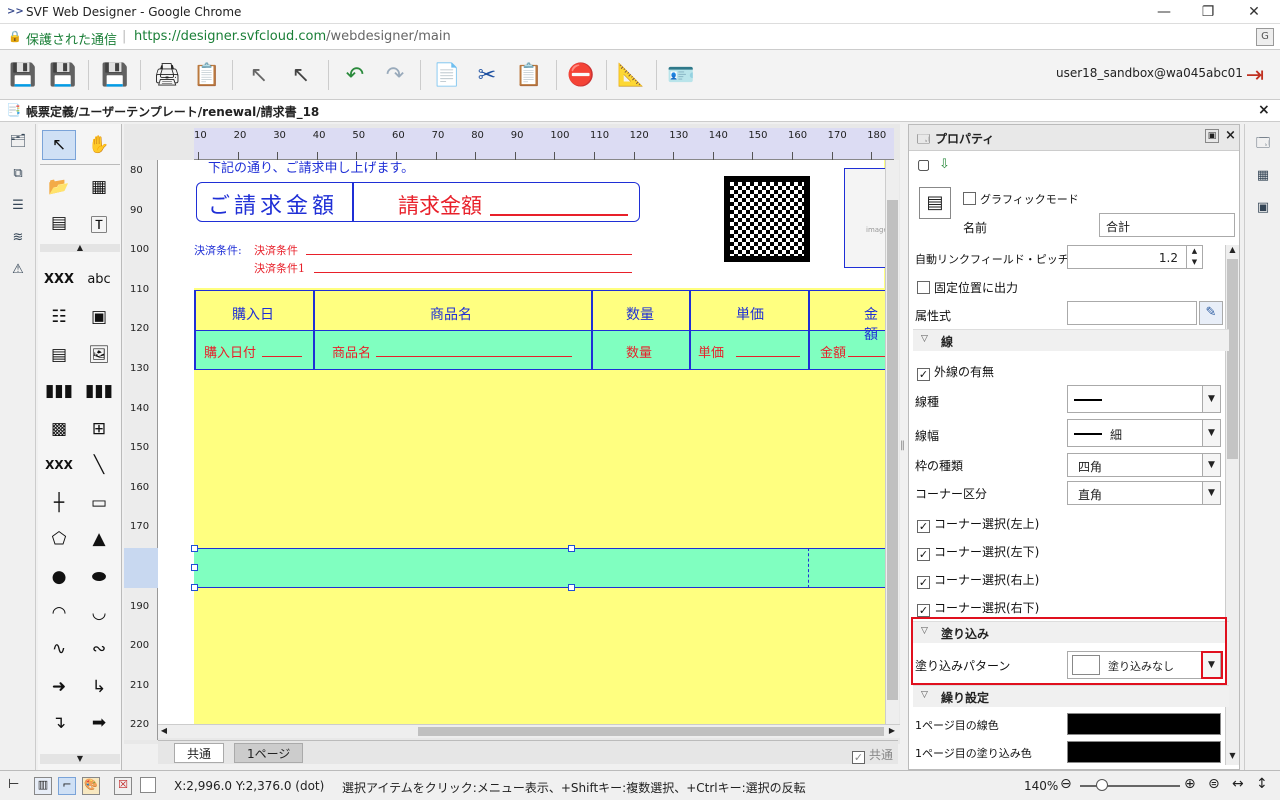 Image resolution: width=1280 pixels, height=800 pixels. What do you see at coordinates (18, 238) in the screenshot?
I see `layers-icon: ≋` at bounding box center [18, 238].